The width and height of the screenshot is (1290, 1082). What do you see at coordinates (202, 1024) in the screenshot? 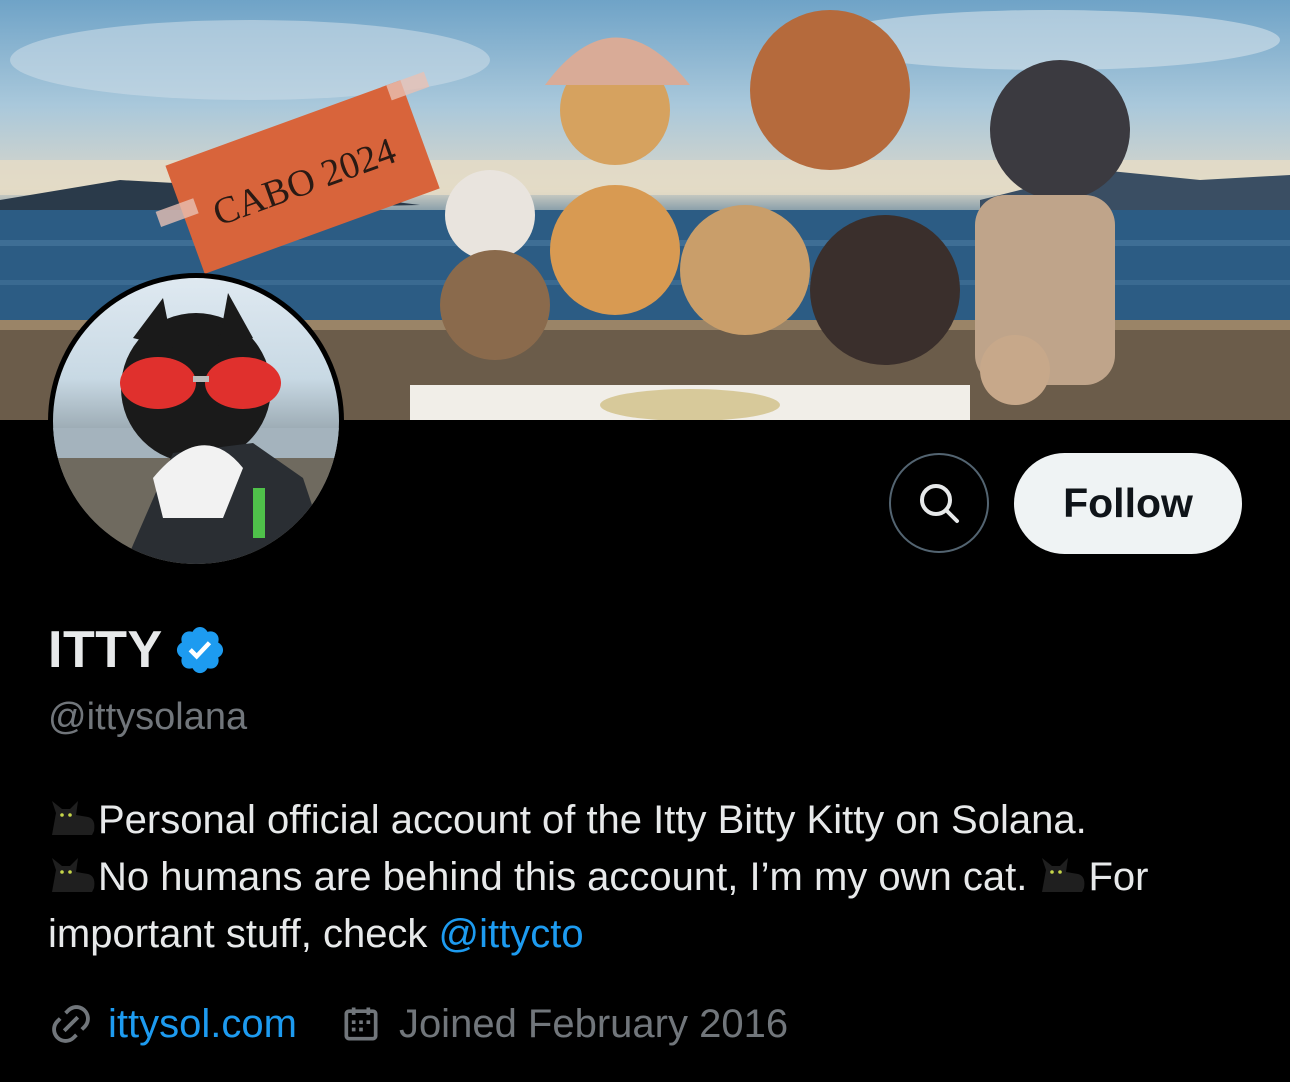
I see `website-link: ittysol.com` at bounding box center [202, 1024].